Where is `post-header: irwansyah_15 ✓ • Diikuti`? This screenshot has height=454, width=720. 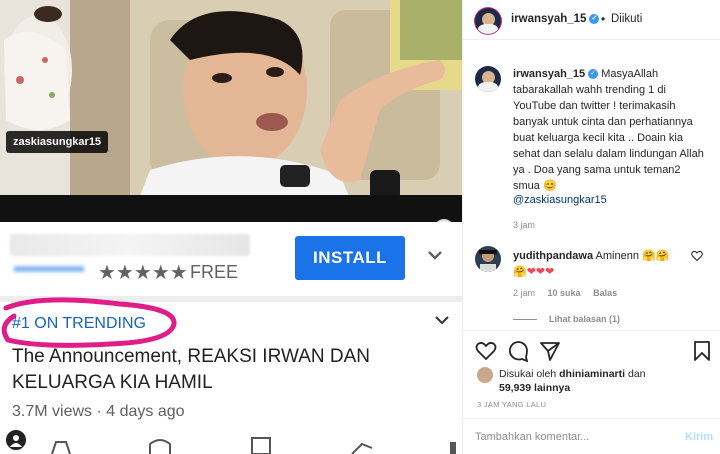
post-header: irwansyah_15 ✓ • Diikuti is located at coordinates (591, 20).